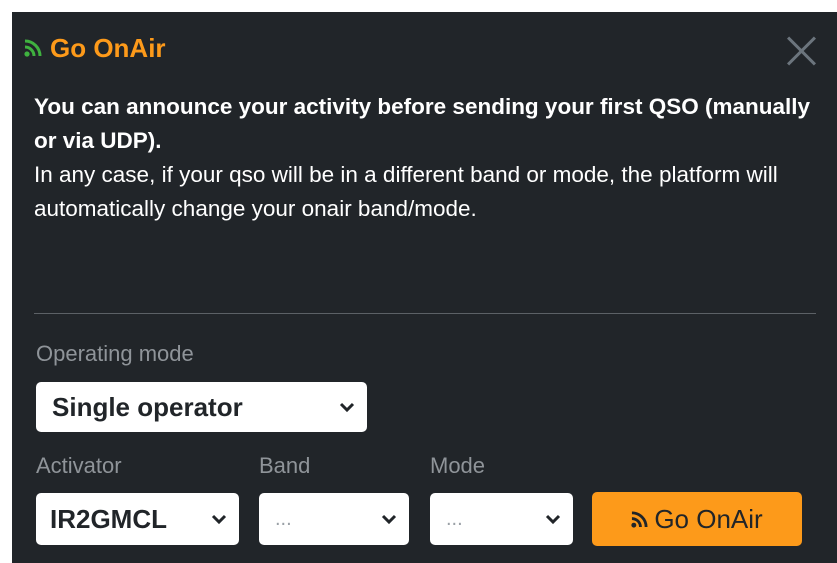 Image resolution: width=837 pixels, height=563 pixels. I want to click on activator-value: IR2GMCL, so click(108, 518).